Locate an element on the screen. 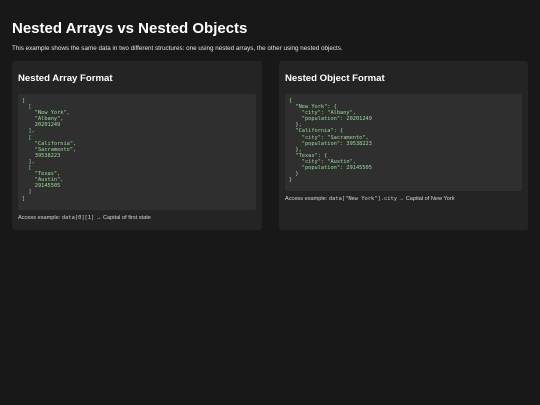  access-code: data["New York"].city is located at coordinates (362, 199).